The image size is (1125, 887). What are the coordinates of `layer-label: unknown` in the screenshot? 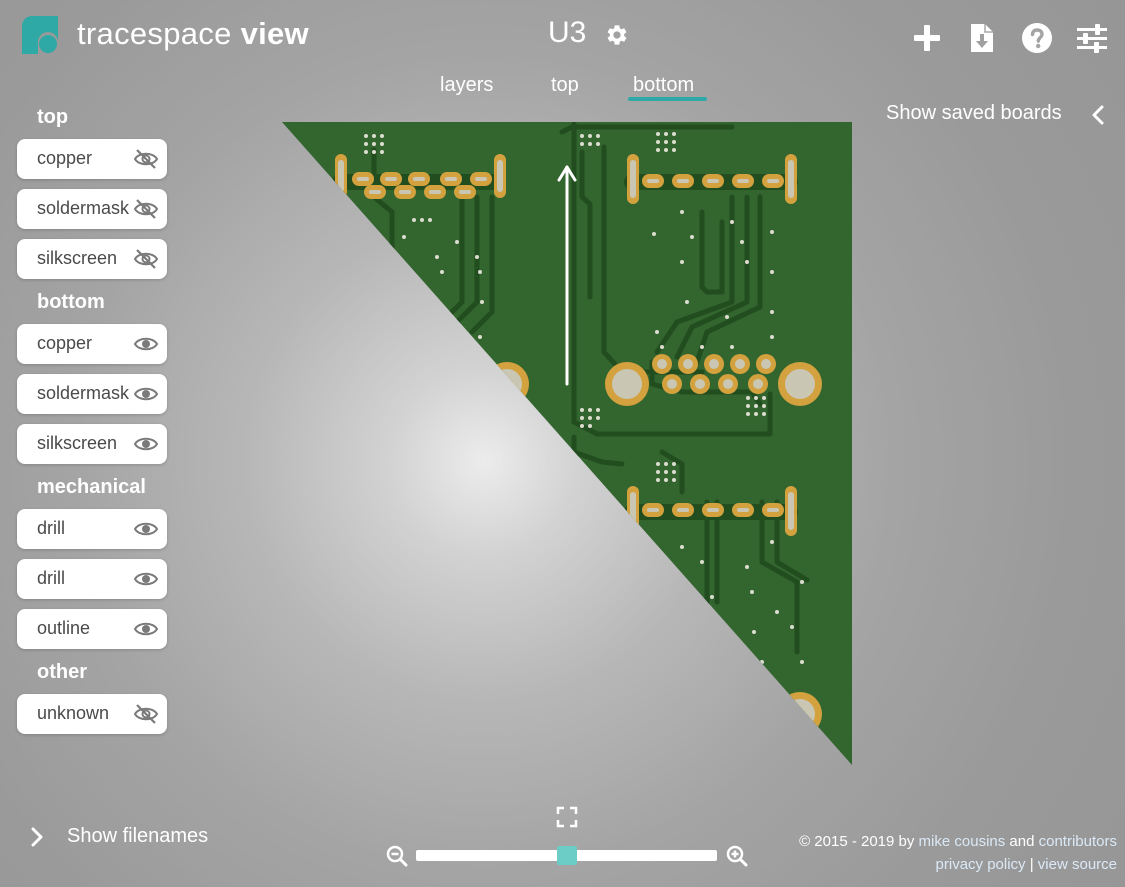 It's located at (73, 713).